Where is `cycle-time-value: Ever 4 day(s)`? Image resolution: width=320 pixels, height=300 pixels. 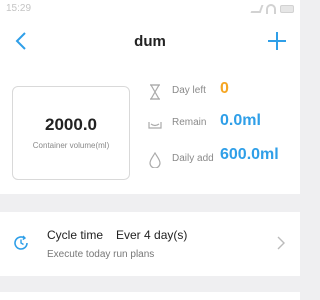 cycle-time-value: Ever 4 day(s) is located at coordinates (152, 235).